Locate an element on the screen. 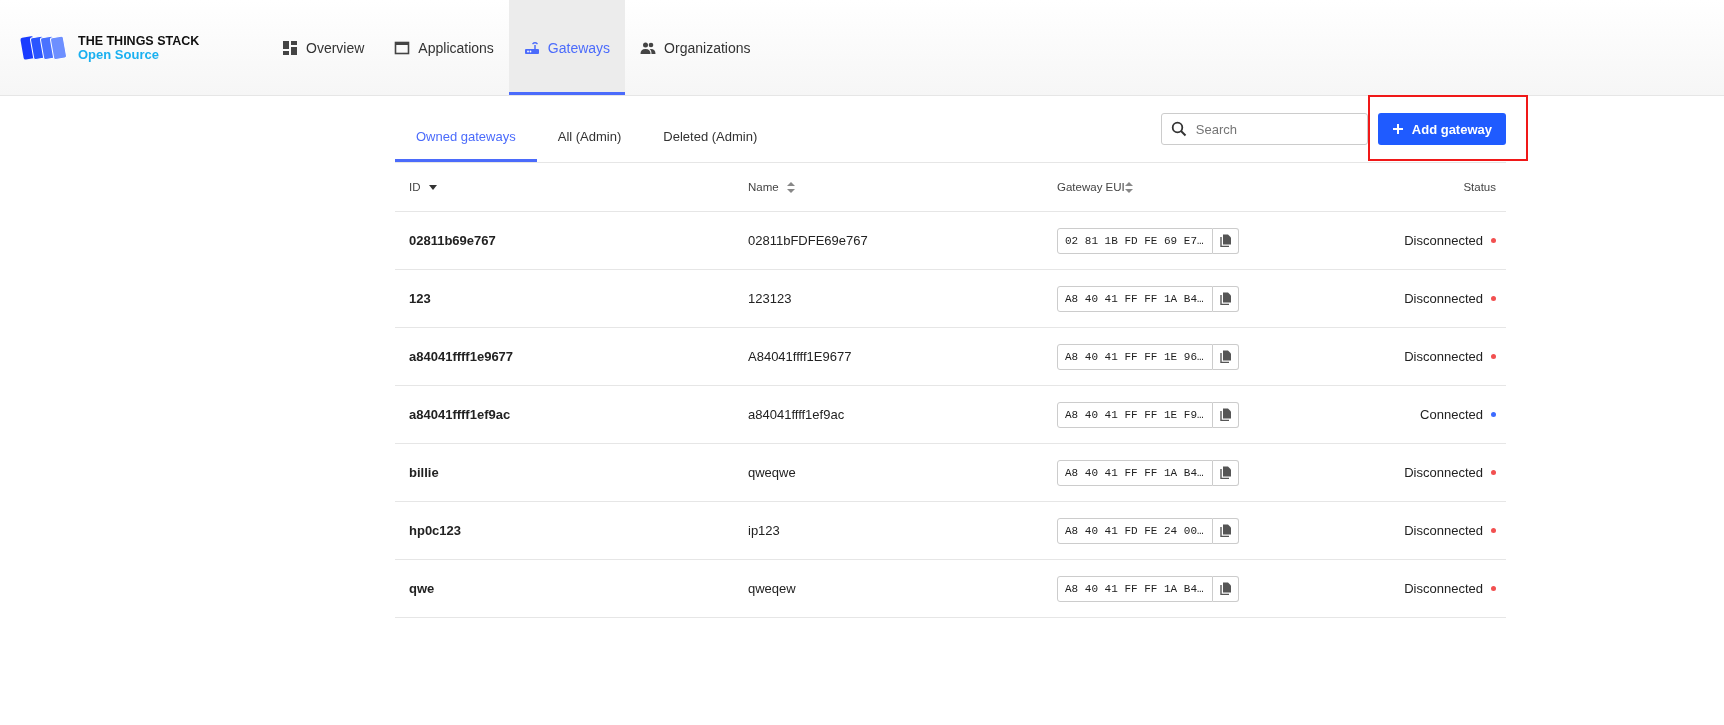 This screenshot has width=1724, height=725. table-cell: qweqwe is located at coordinates (772, 472).